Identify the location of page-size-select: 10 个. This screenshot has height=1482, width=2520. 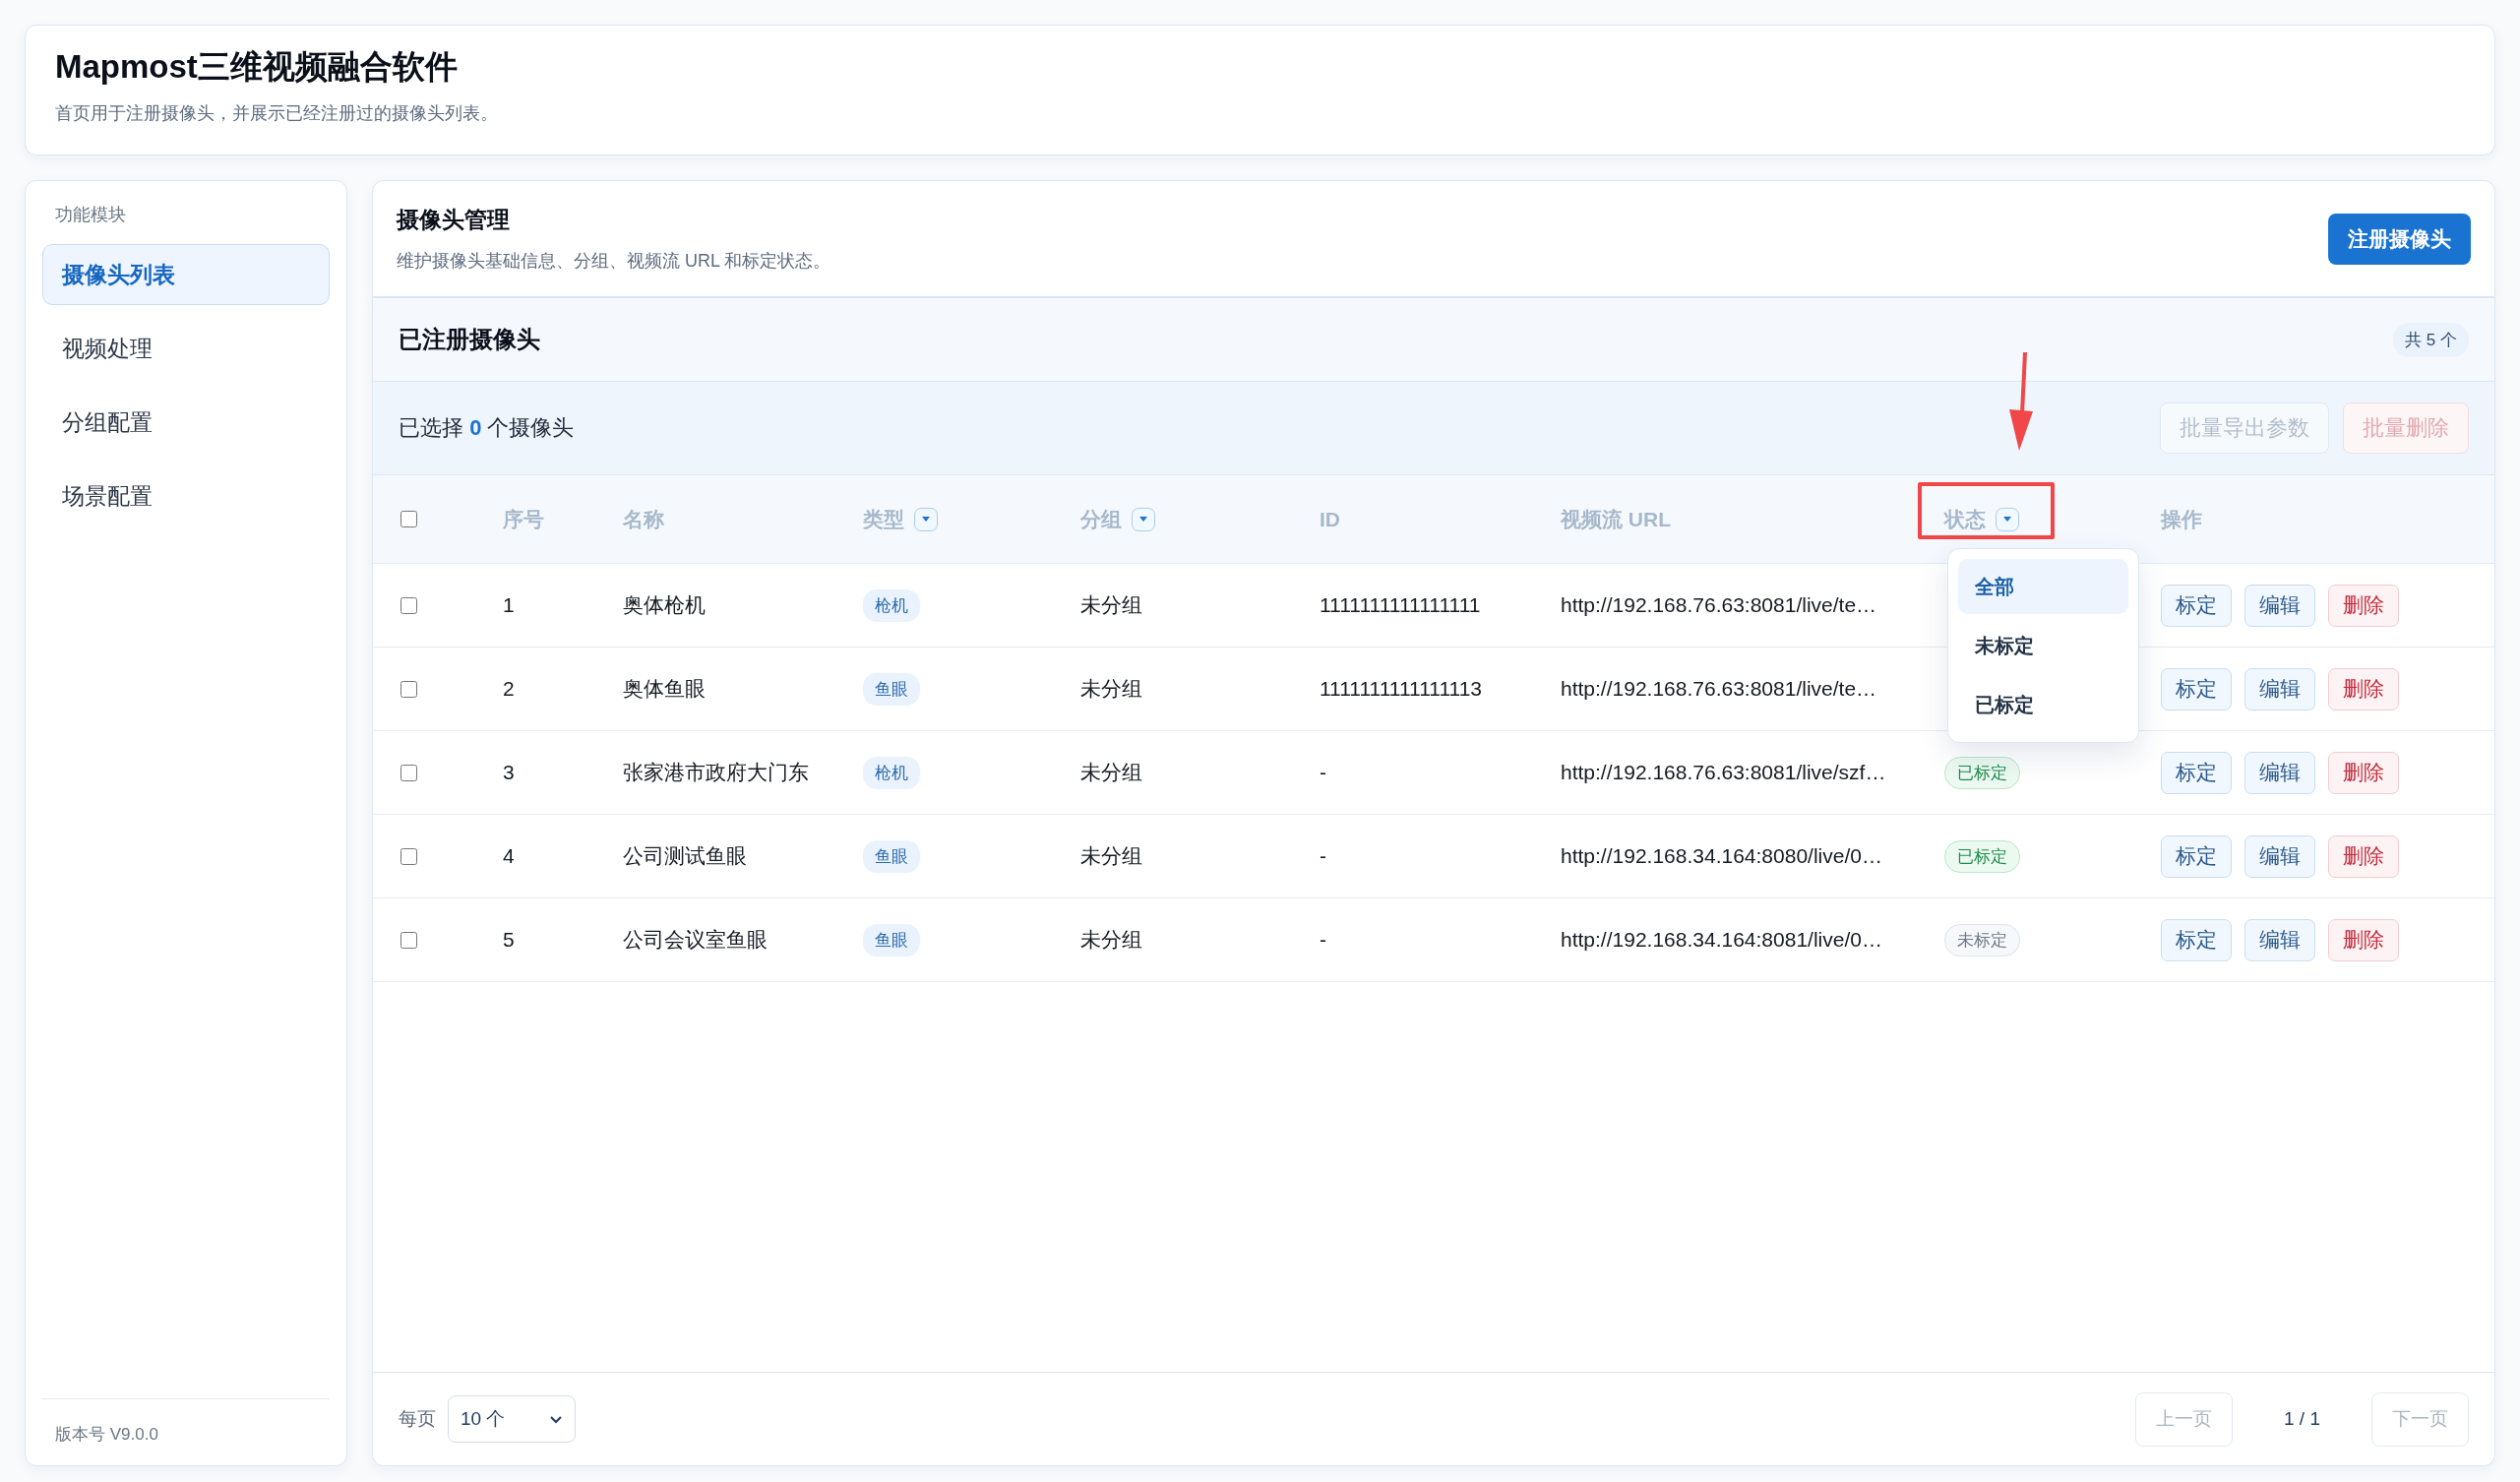
(512, 1419).